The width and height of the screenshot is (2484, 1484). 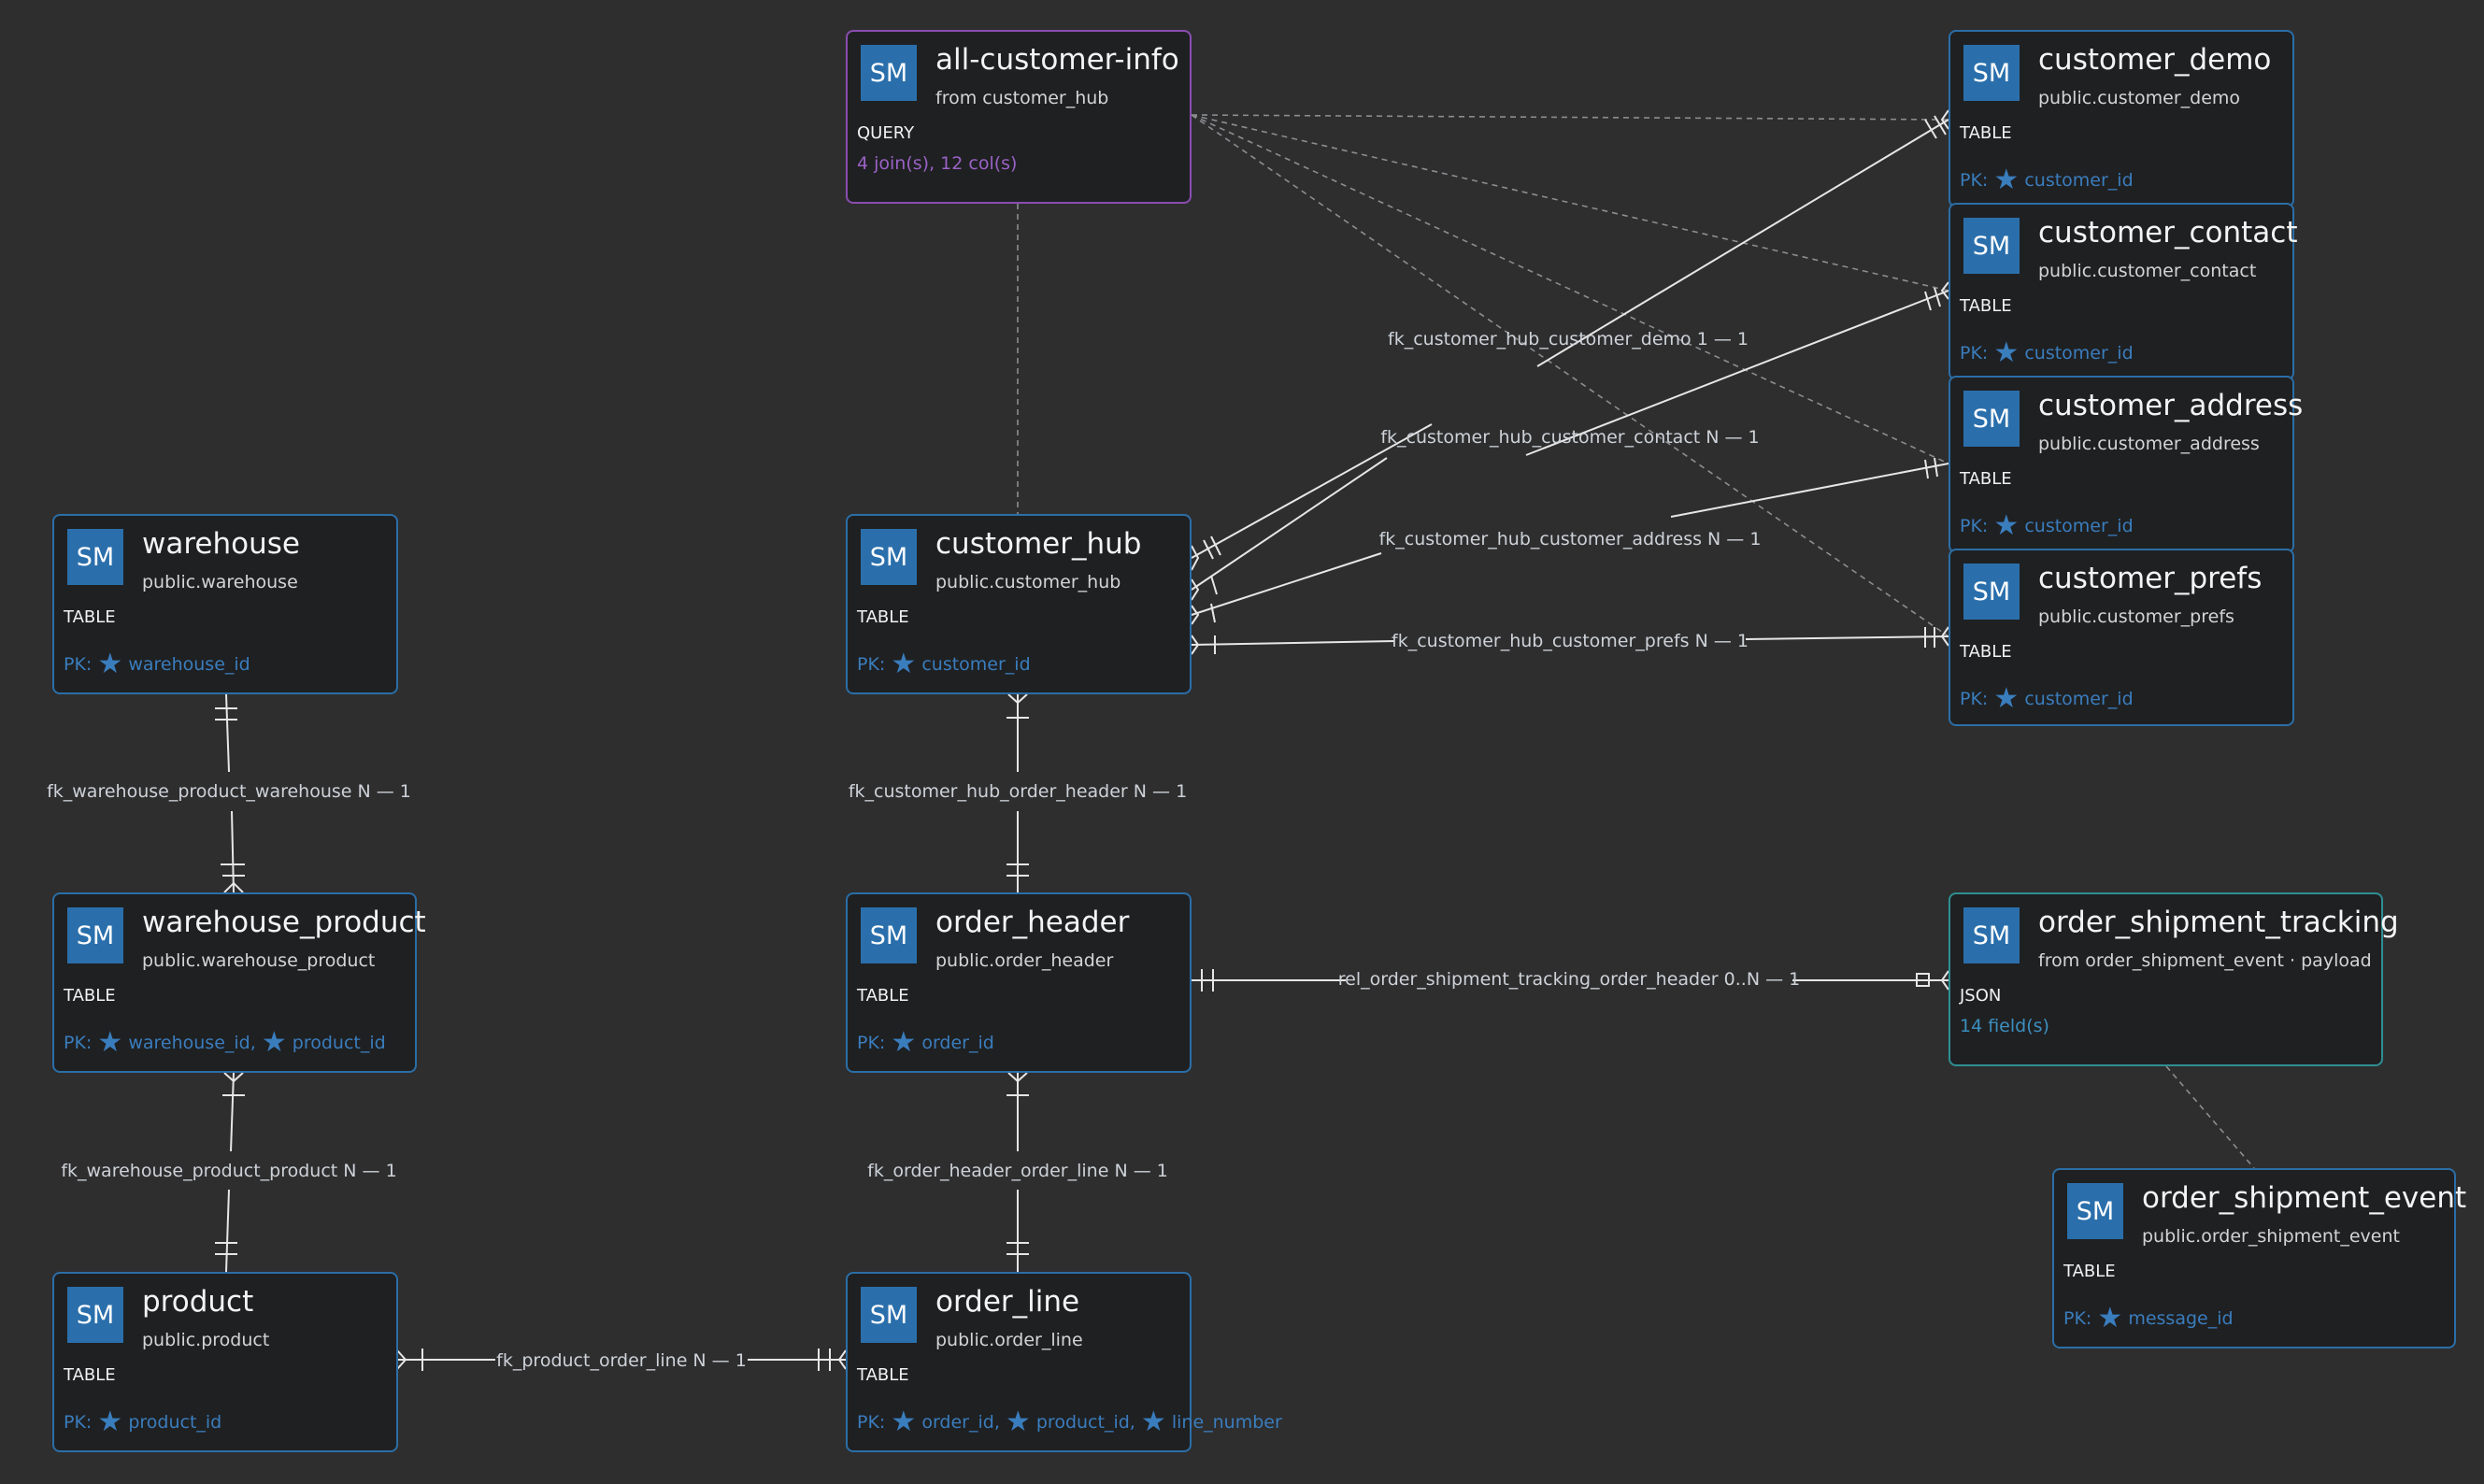 I want to click on edge-label-hub-oh: fk_customer_hub_order_header N — 1, so click(x=1018, y=791).